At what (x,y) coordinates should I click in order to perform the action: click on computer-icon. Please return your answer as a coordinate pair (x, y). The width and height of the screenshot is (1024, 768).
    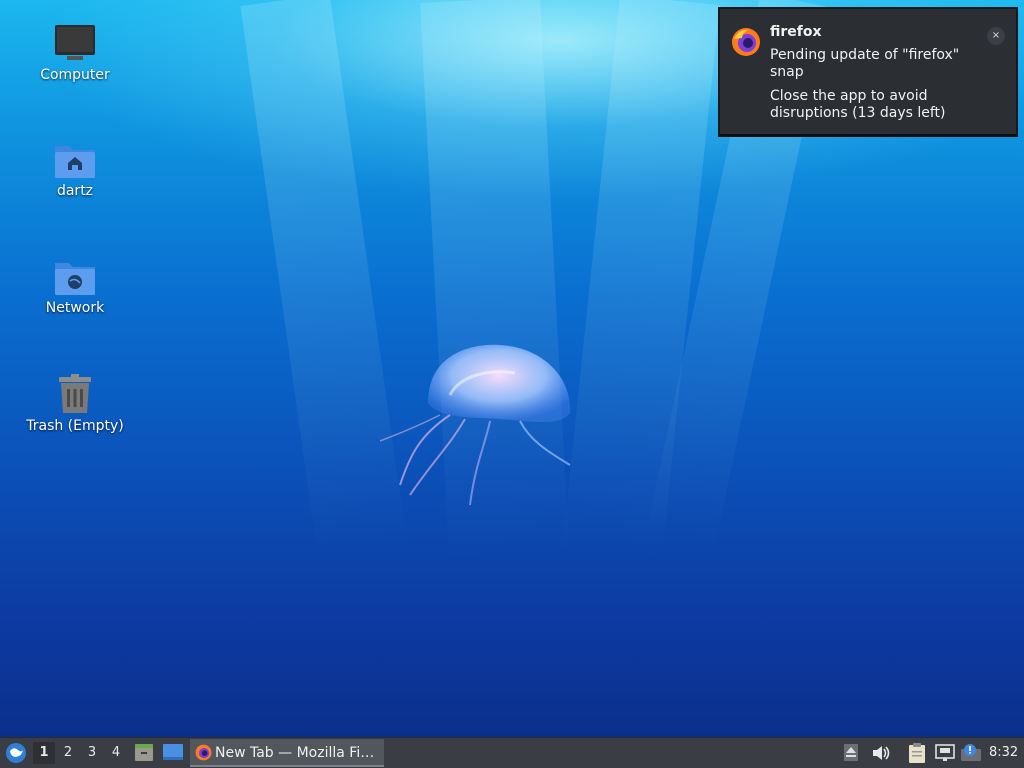
    Looking at the image, I should click on (75, 42).